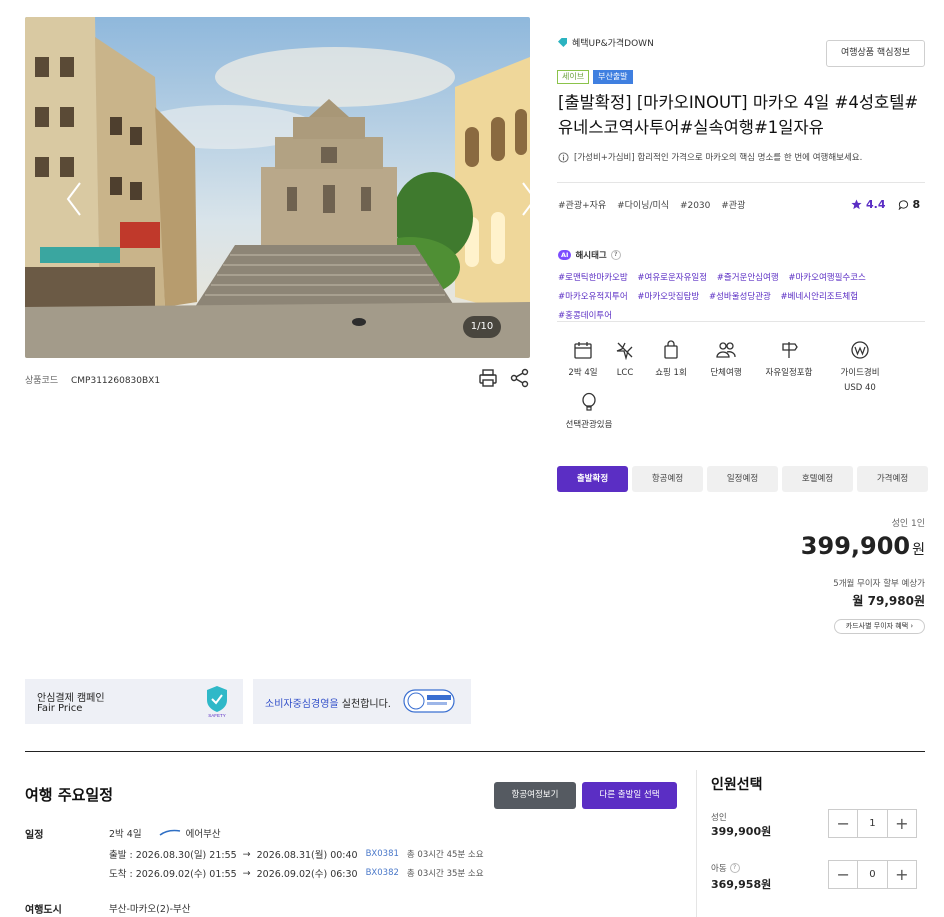 The height and width of the screenshot is (917, 944). Describe the element at coordinates (589, 412) in the screenshot. I see `feature-item: 선택관광있음` at that location.